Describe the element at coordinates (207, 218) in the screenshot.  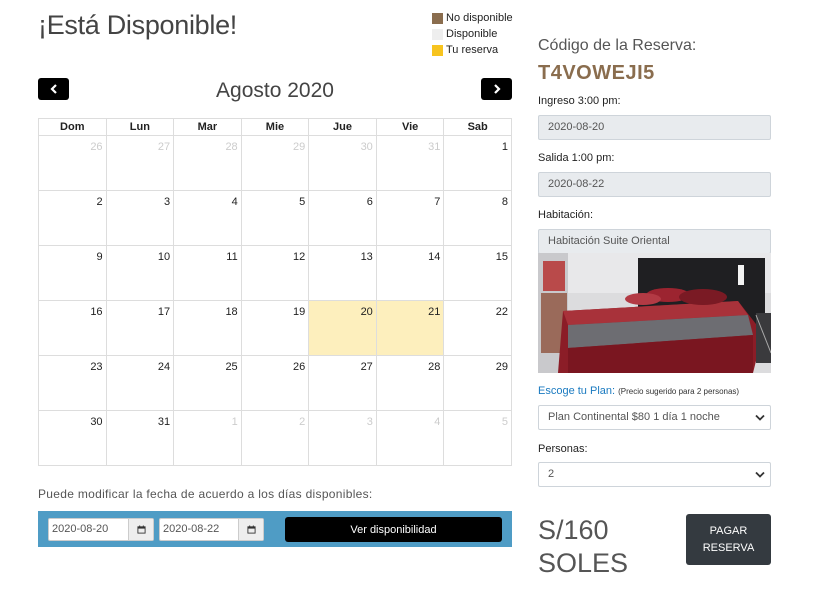
I see `calendar-day: 4` at that location.